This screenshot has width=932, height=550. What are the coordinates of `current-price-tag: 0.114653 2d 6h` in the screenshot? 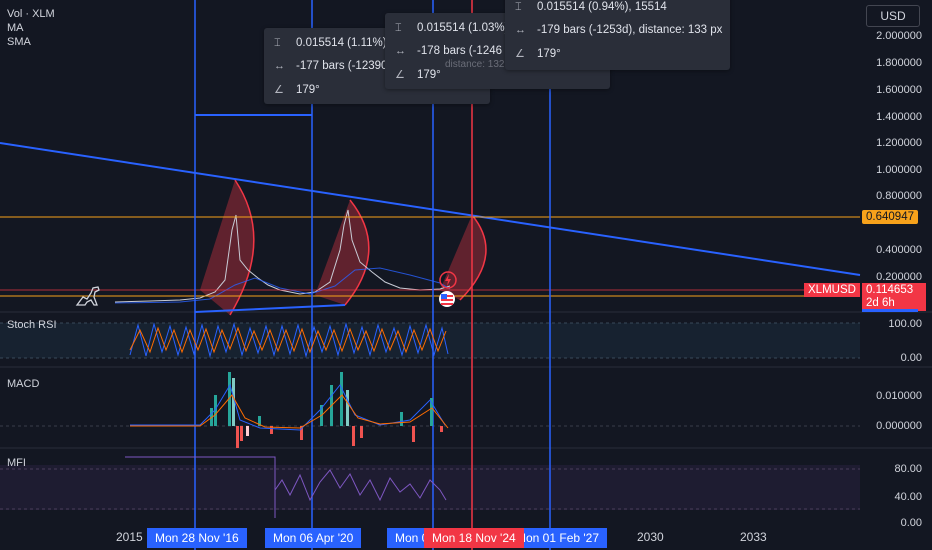 It's located at (894, 297).